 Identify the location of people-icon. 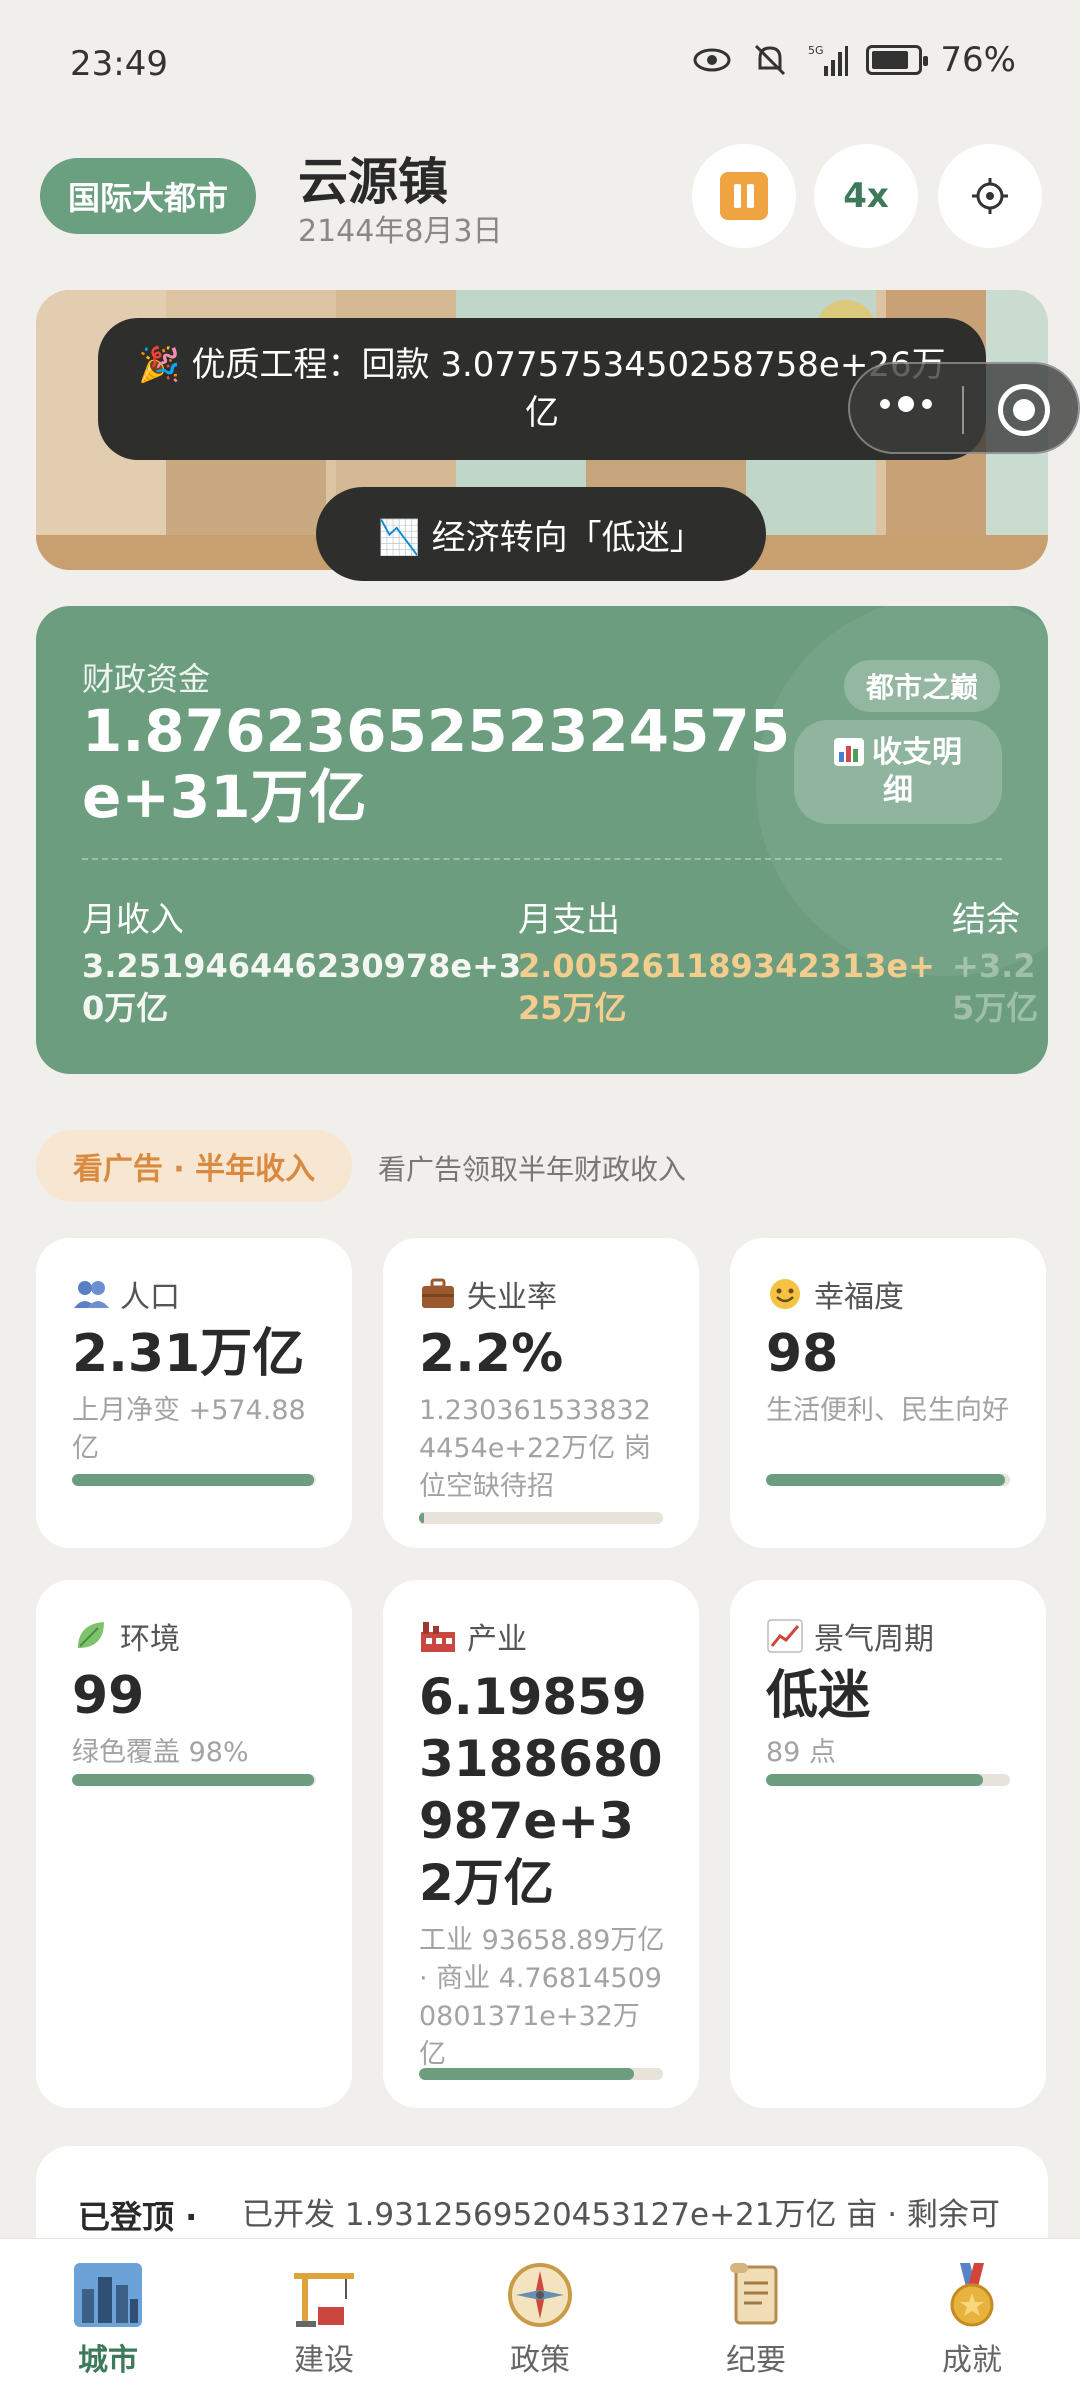
(91, 1294).